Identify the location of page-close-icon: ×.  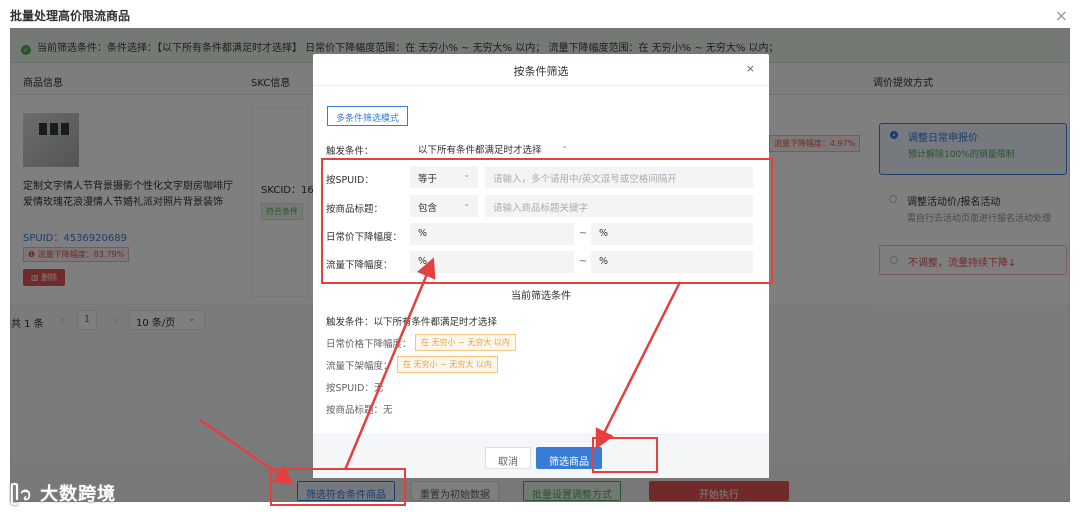
(1061, 15).